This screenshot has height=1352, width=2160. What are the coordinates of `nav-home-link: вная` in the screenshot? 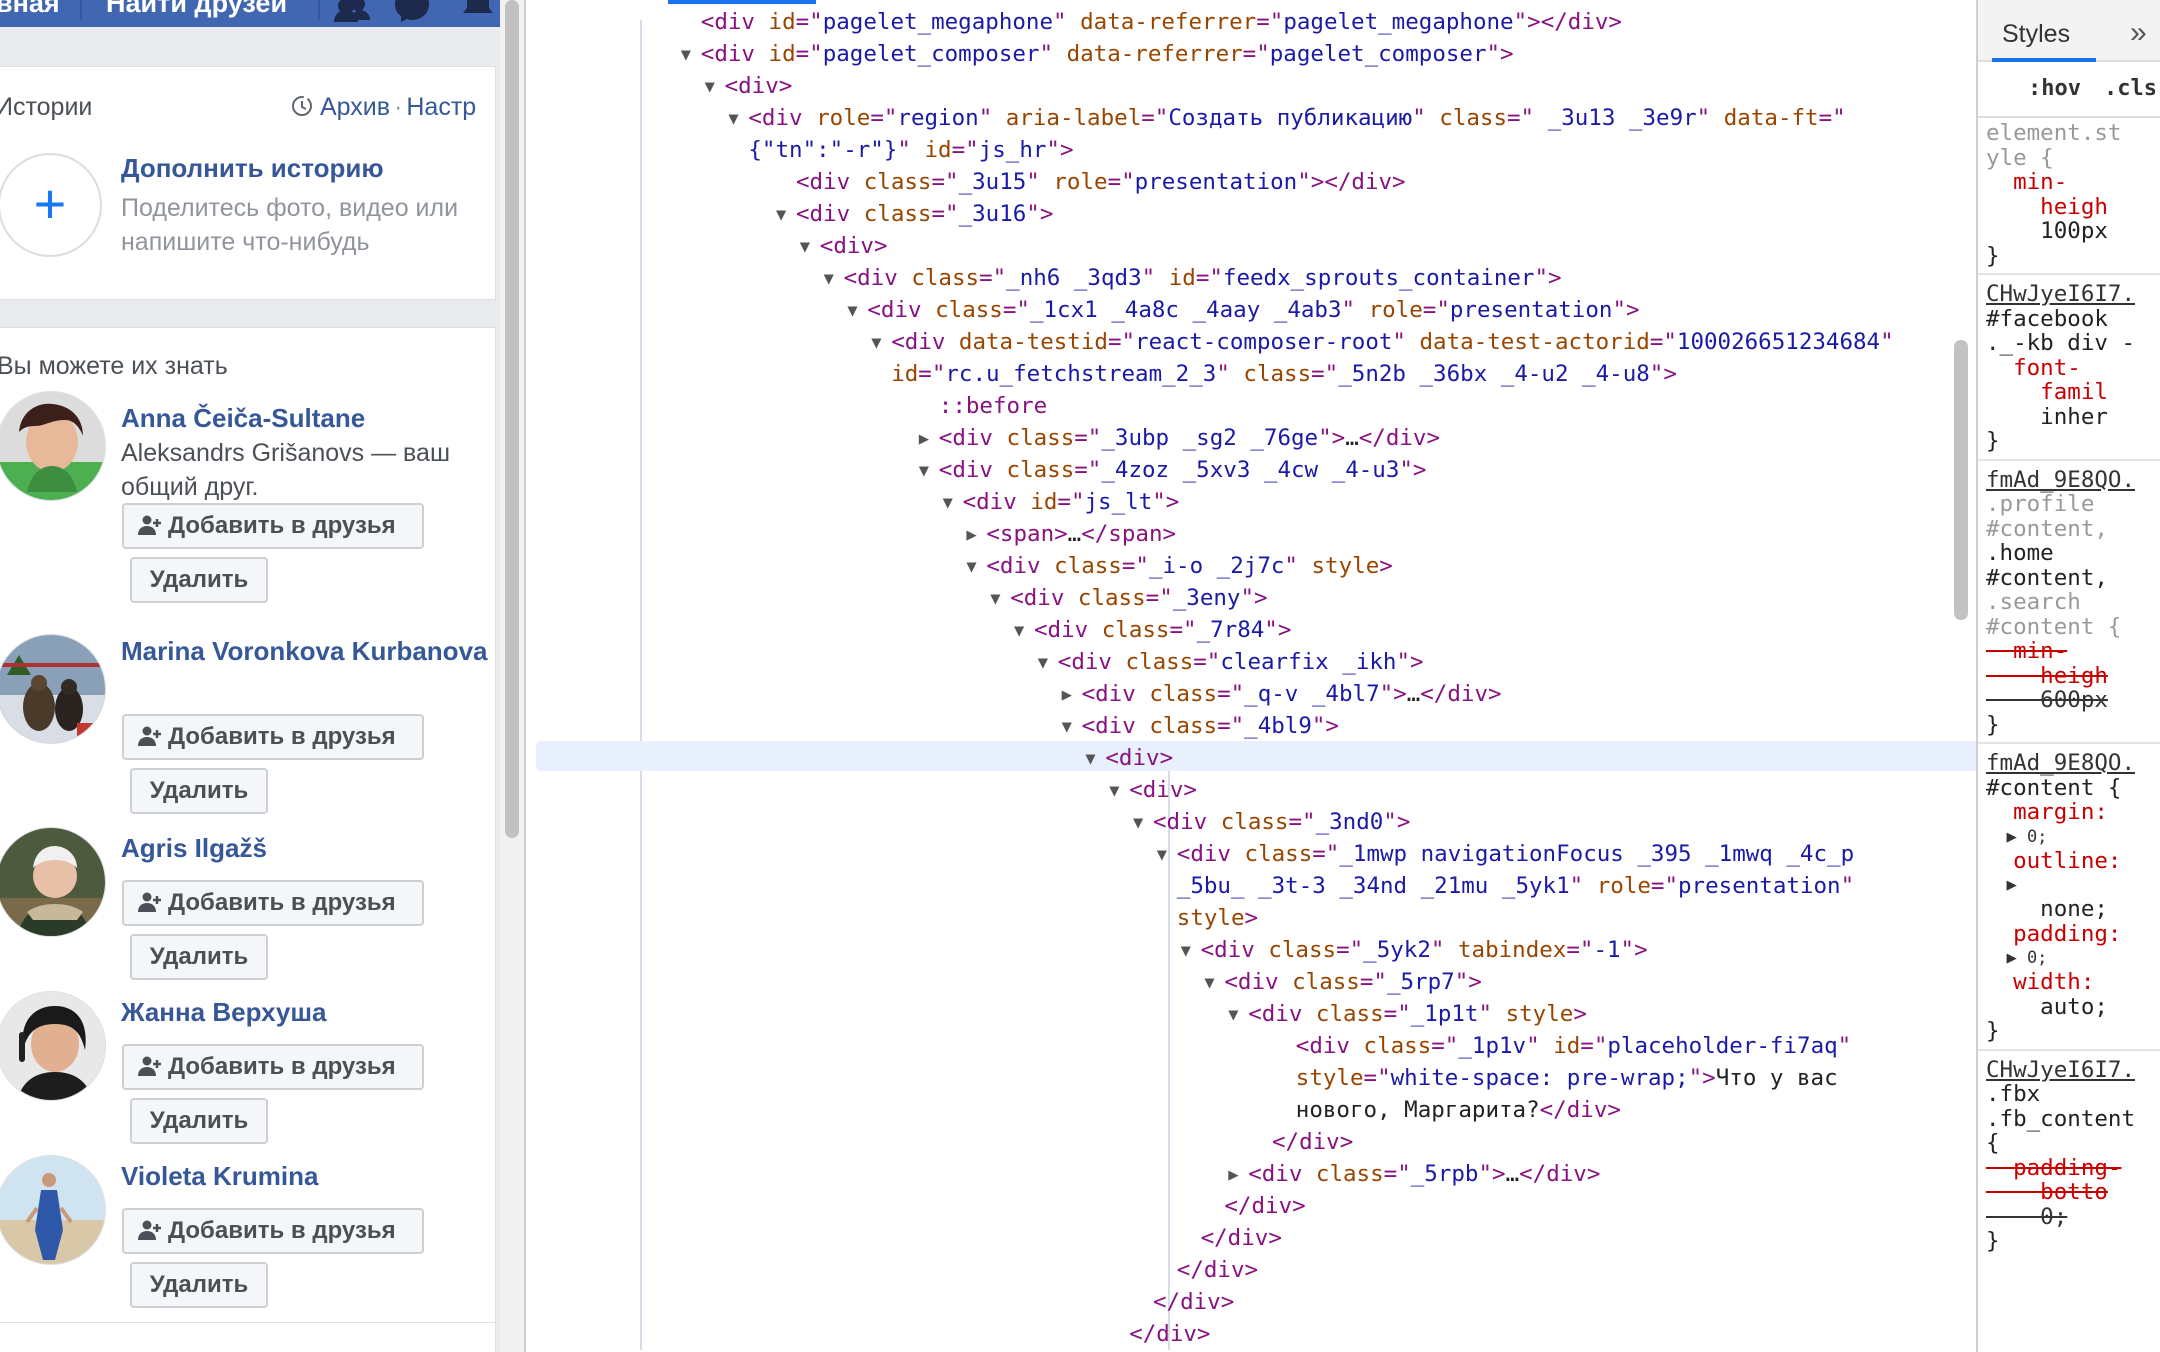 It's located at (30, 9).